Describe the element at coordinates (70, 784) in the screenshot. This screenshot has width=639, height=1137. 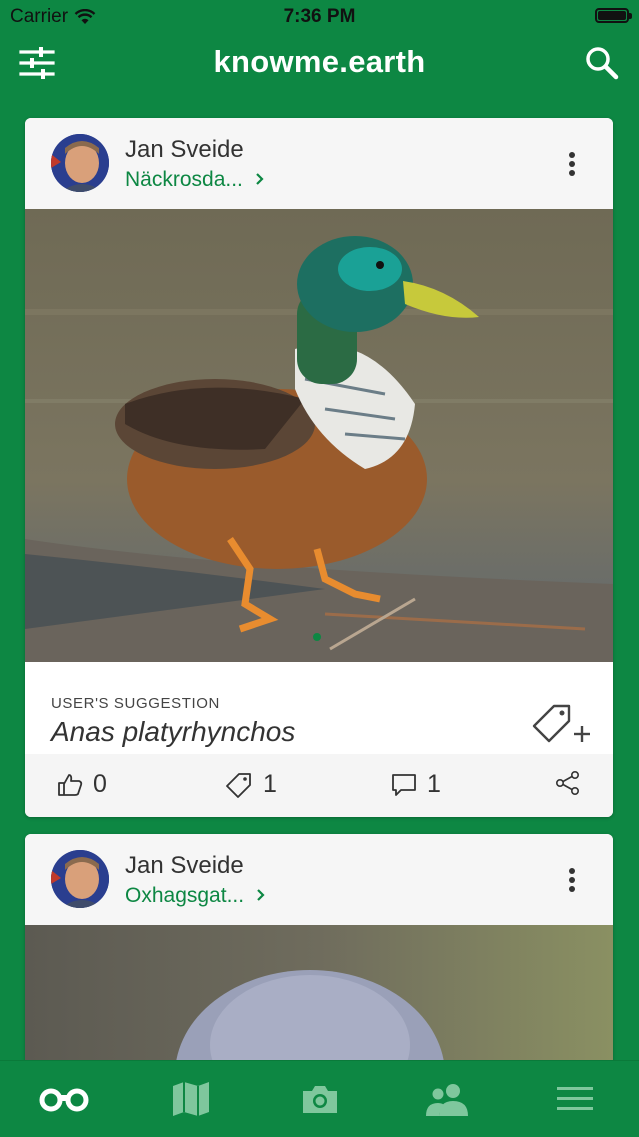
I see `thumbs-up-icon` at that location.